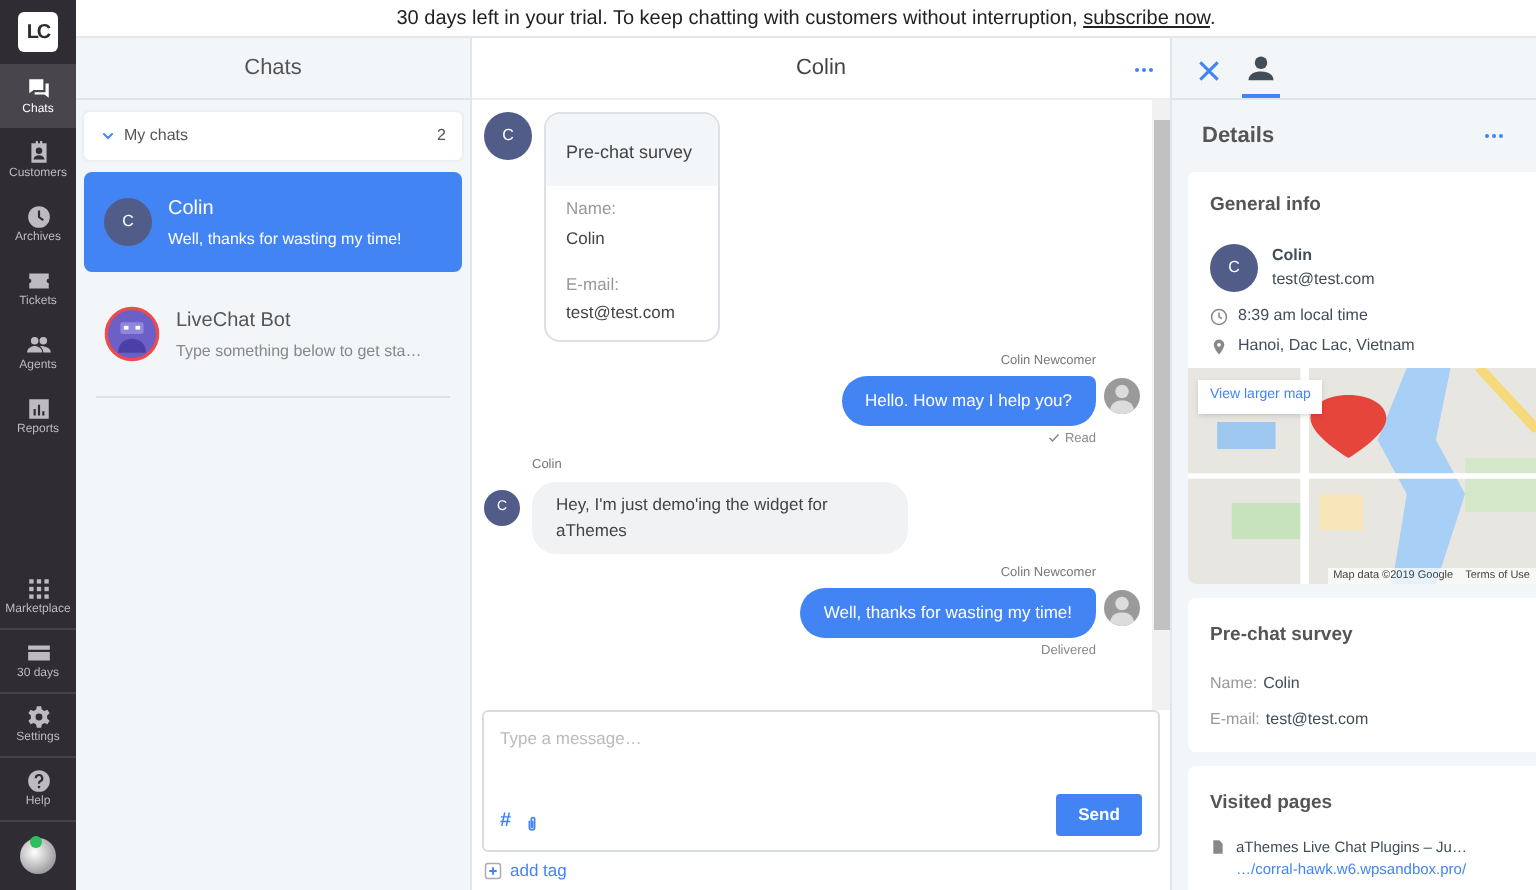 The width and height of the screenshot is (1536, 890). What do you see at coordinates (441, 136) in the screenshot?
I see `chat-count: 2` at bounding box center [441, 136].